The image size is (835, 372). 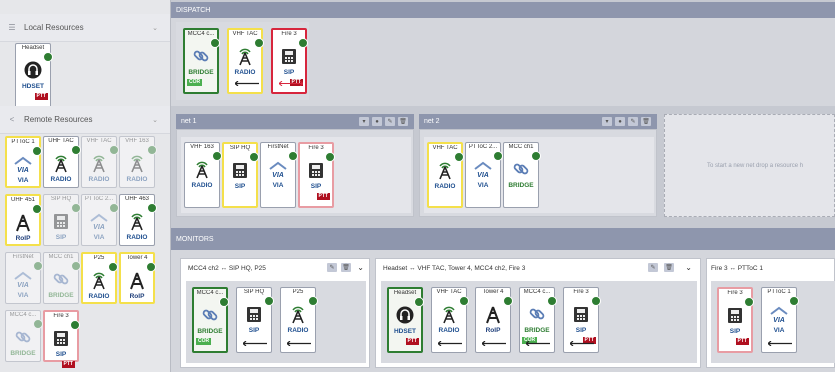 What do you see at coordinates (405, 293) in the screenshot?
I see `tile-label: Headset` at bounding box center [405, 293].